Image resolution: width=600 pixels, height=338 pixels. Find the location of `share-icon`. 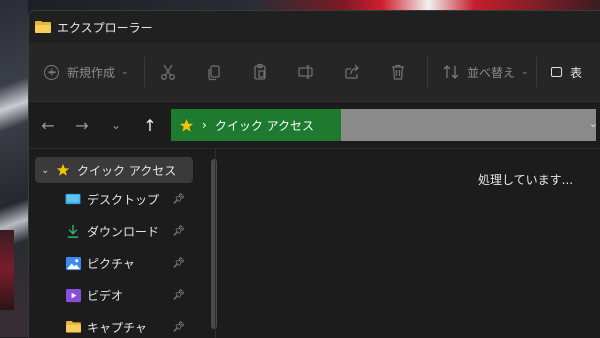

share-icon is located at coordinates (352, 71).